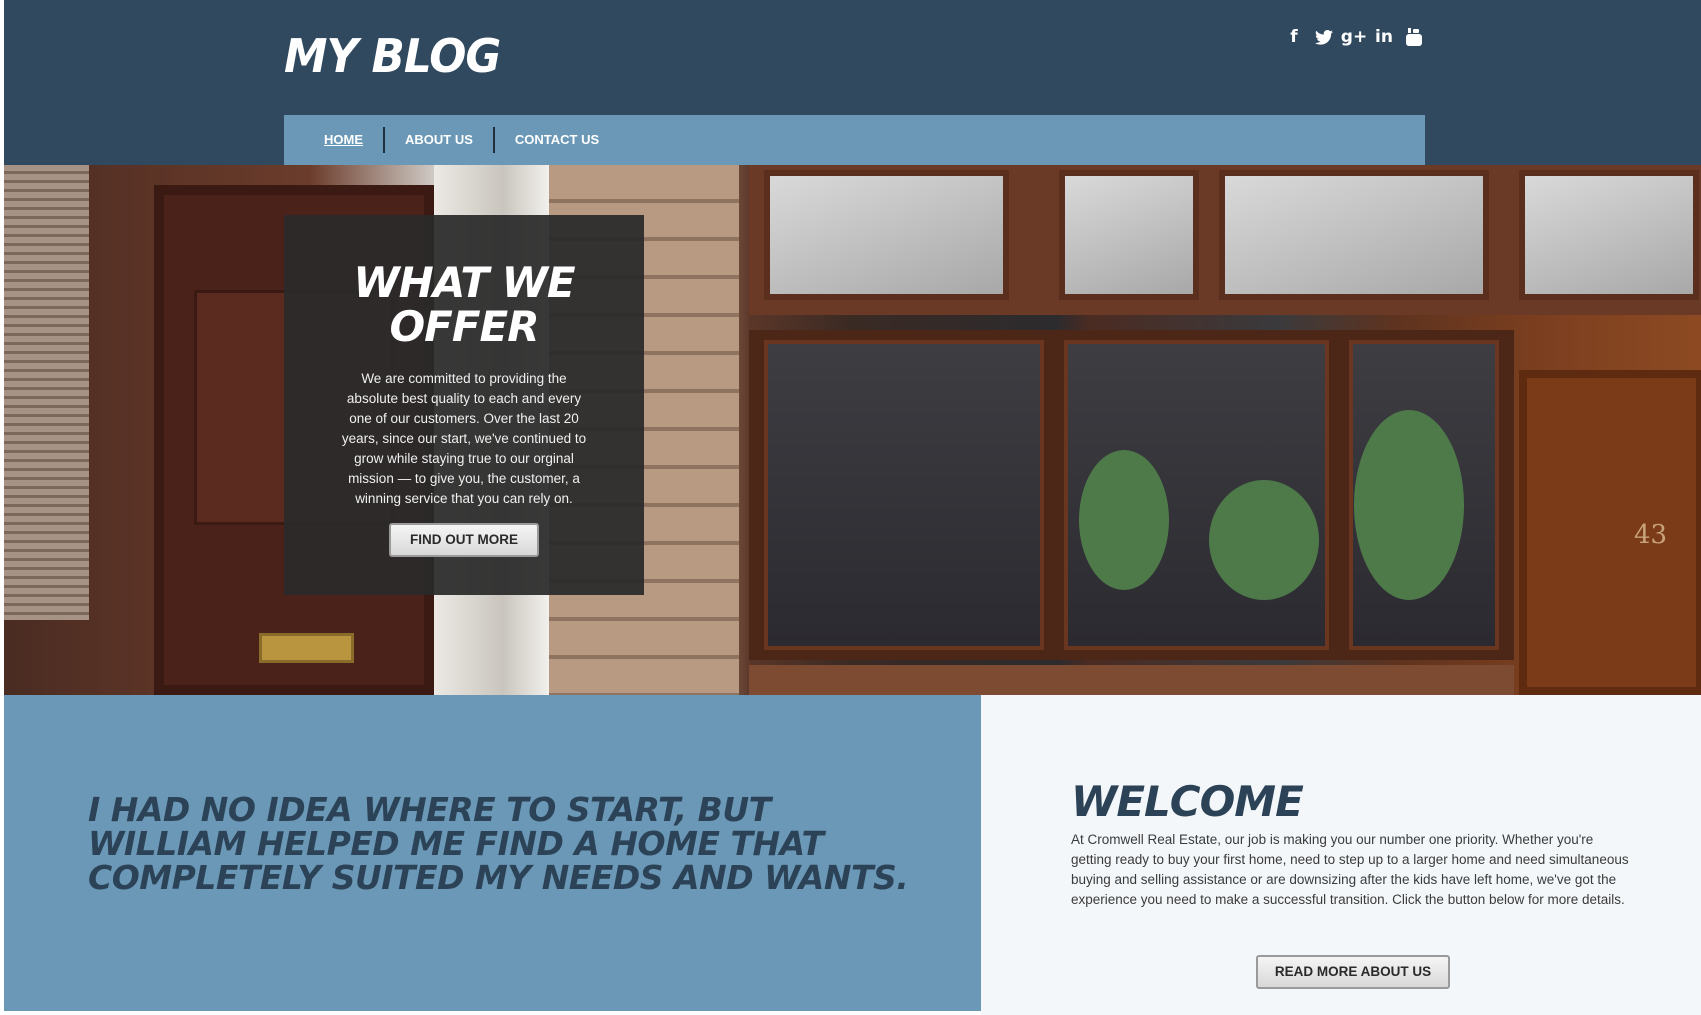  What do you see at coordinates (46, 392) in the screenshot?
I see `hero-image-blinds` at bounding box center [46, 392].